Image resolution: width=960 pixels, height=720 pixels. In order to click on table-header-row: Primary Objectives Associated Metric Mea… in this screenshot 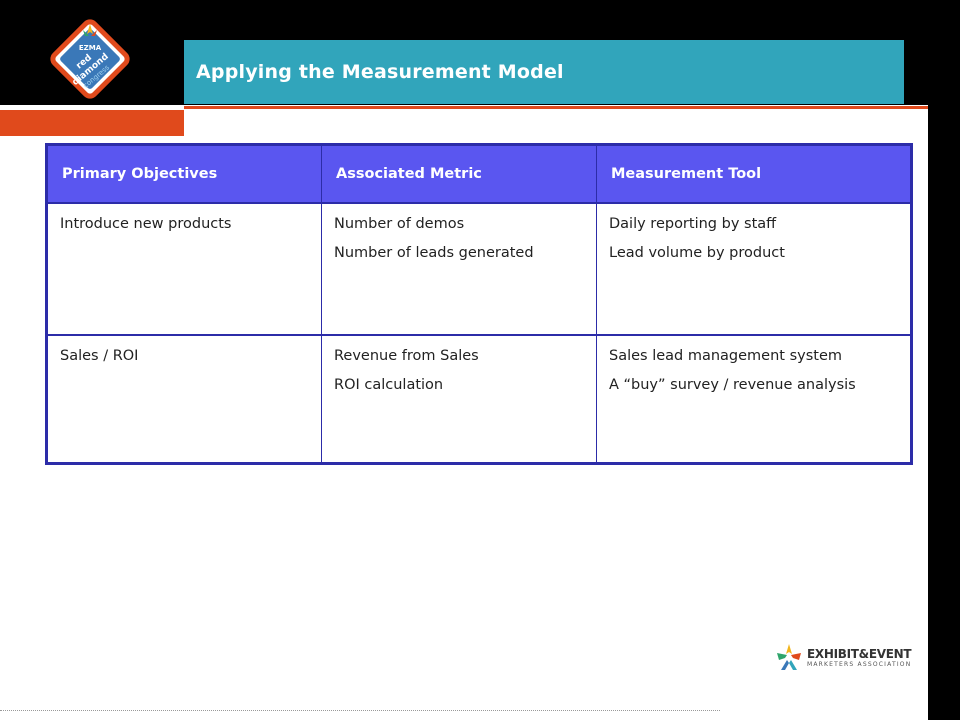, I will do `click(479, 174)`.